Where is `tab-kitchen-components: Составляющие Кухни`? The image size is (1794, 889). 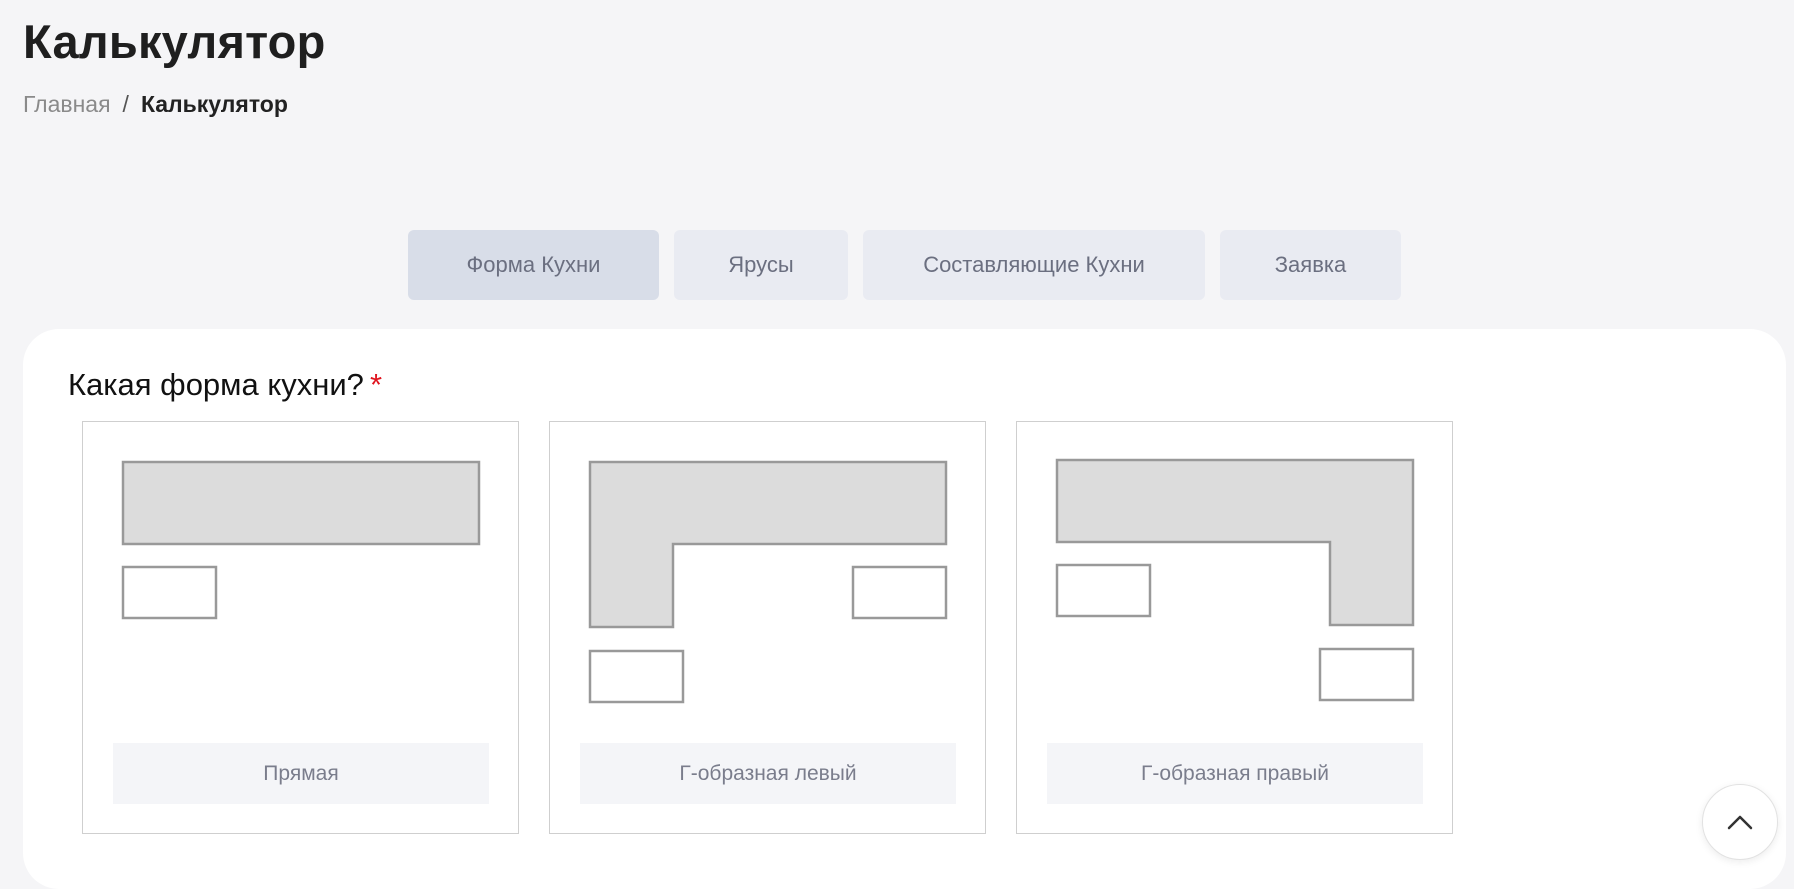
tab-kitchen-components: Составляющие Кухни is located at coordinates (1034, 265).